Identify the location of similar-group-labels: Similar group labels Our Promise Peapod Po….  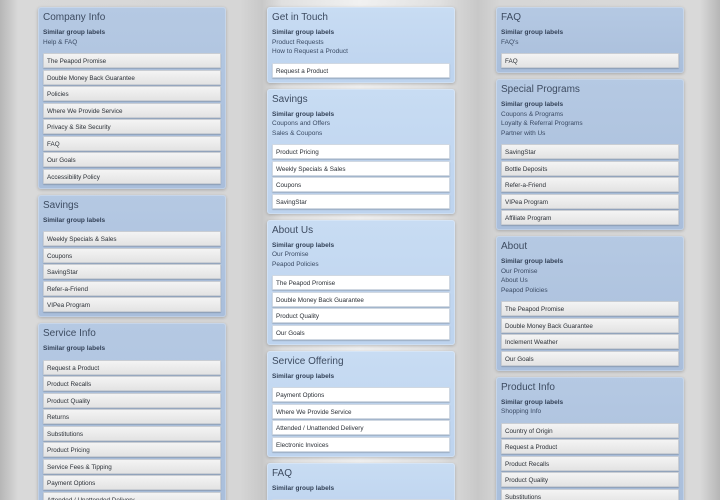
(361, 255).